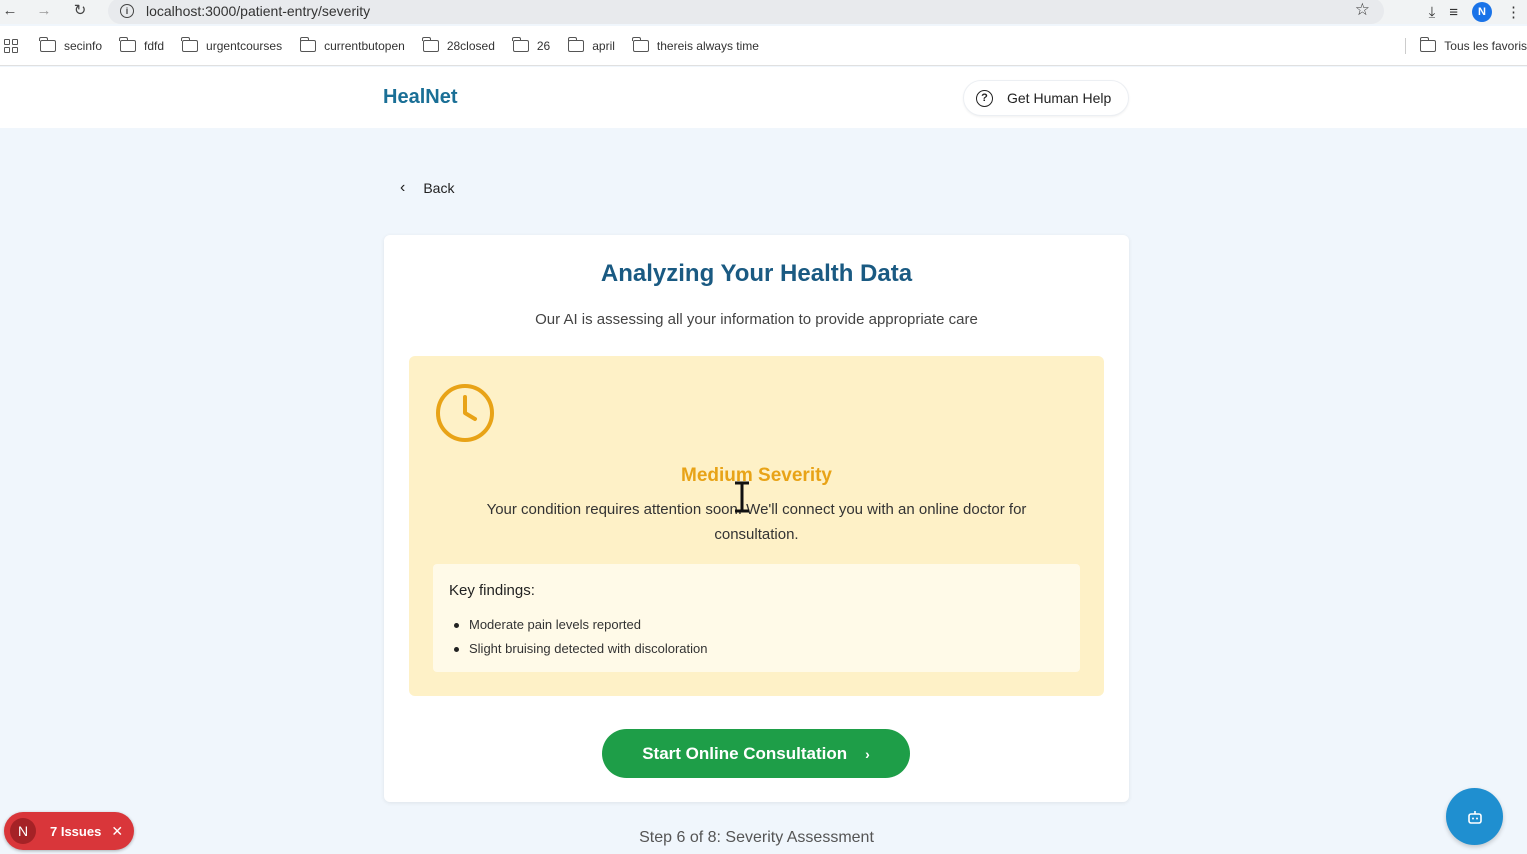 This screenshot has width=1527, height=854. What do you see at coordinates (80, 10) in the screenshot?
I see `reload-icon: ↻` at bounding box center [80, 10].